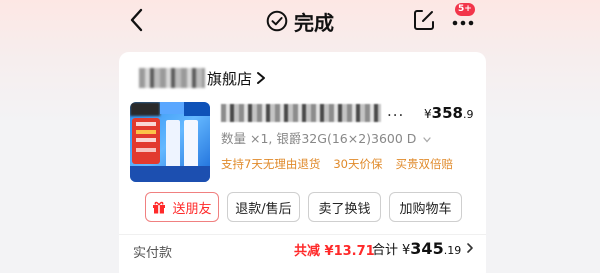 This screenshot has height=273, width=600. I want to click on service-tag-price-protect: 30天价保, so click(358, 164).